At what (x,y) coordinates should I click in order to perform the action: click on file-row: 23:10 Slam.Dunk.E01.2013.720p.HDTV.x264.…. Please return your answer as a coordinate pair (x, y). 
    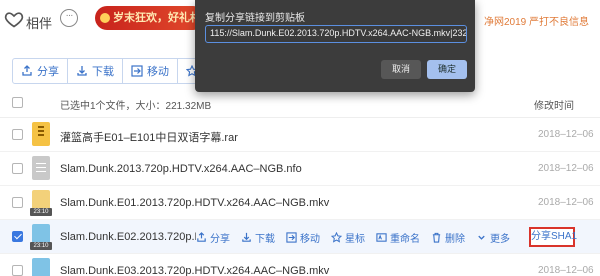
    Looking at the image, I should click on (300, 203).